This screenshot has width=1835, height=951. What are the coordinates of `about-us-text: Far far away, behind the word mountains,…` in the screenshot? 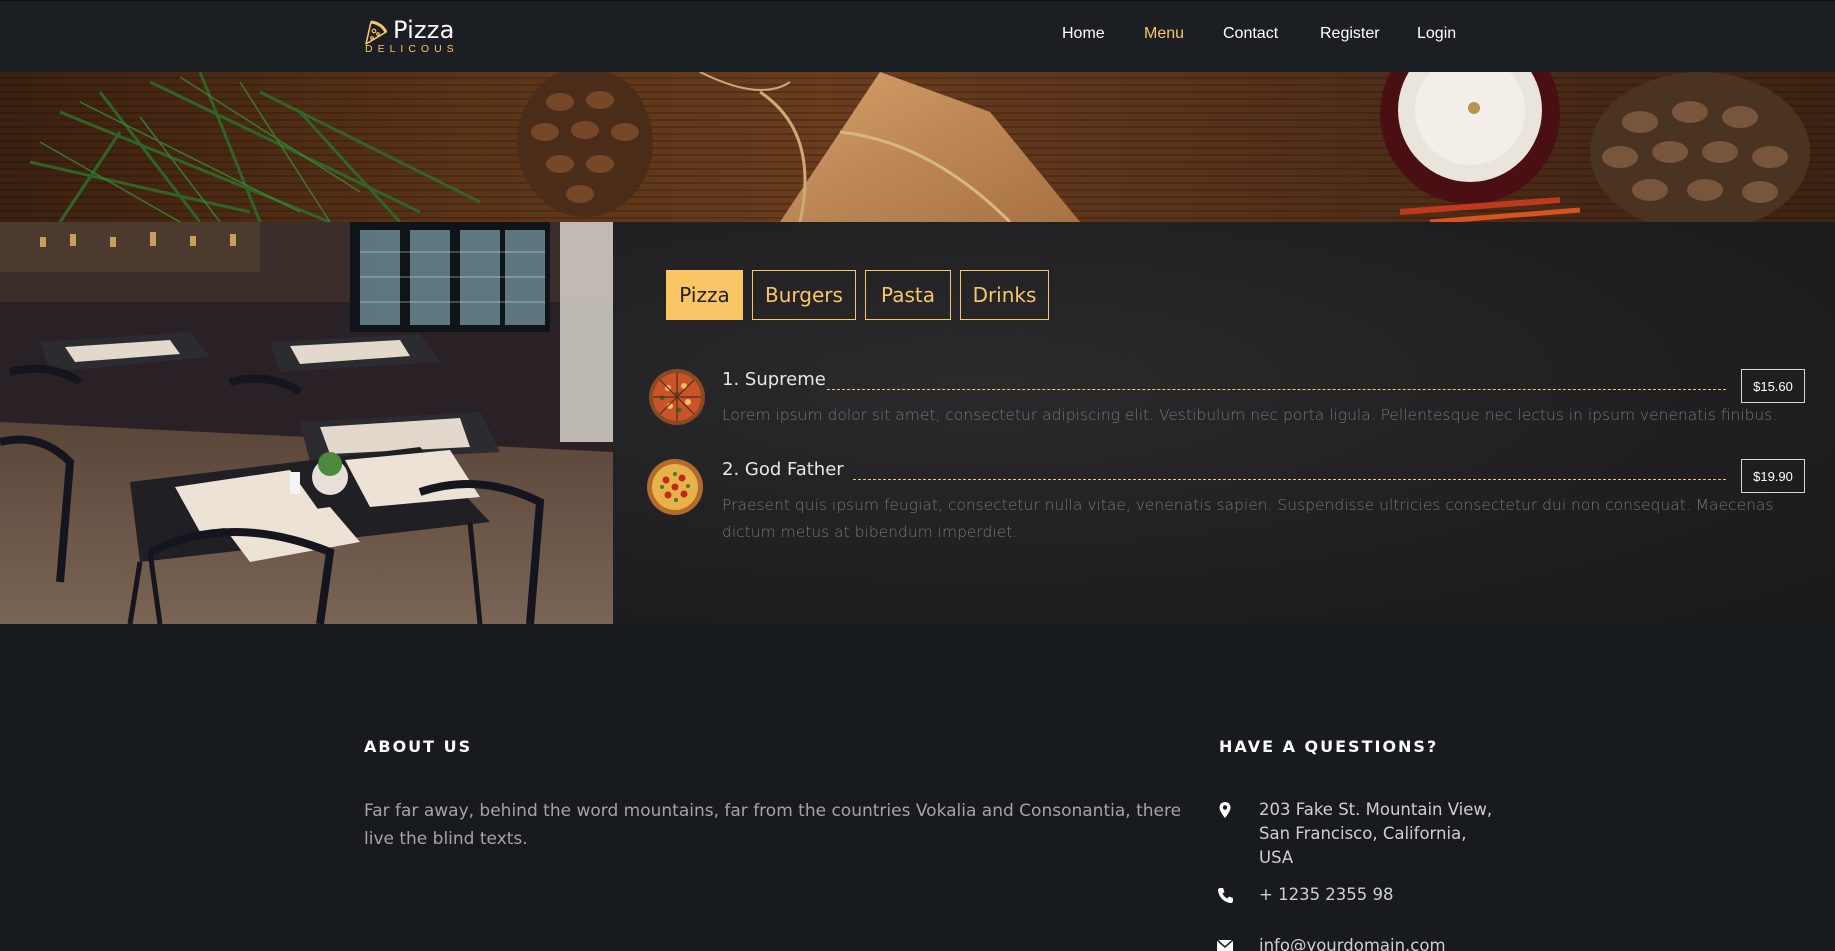 It's located at (773, 825).